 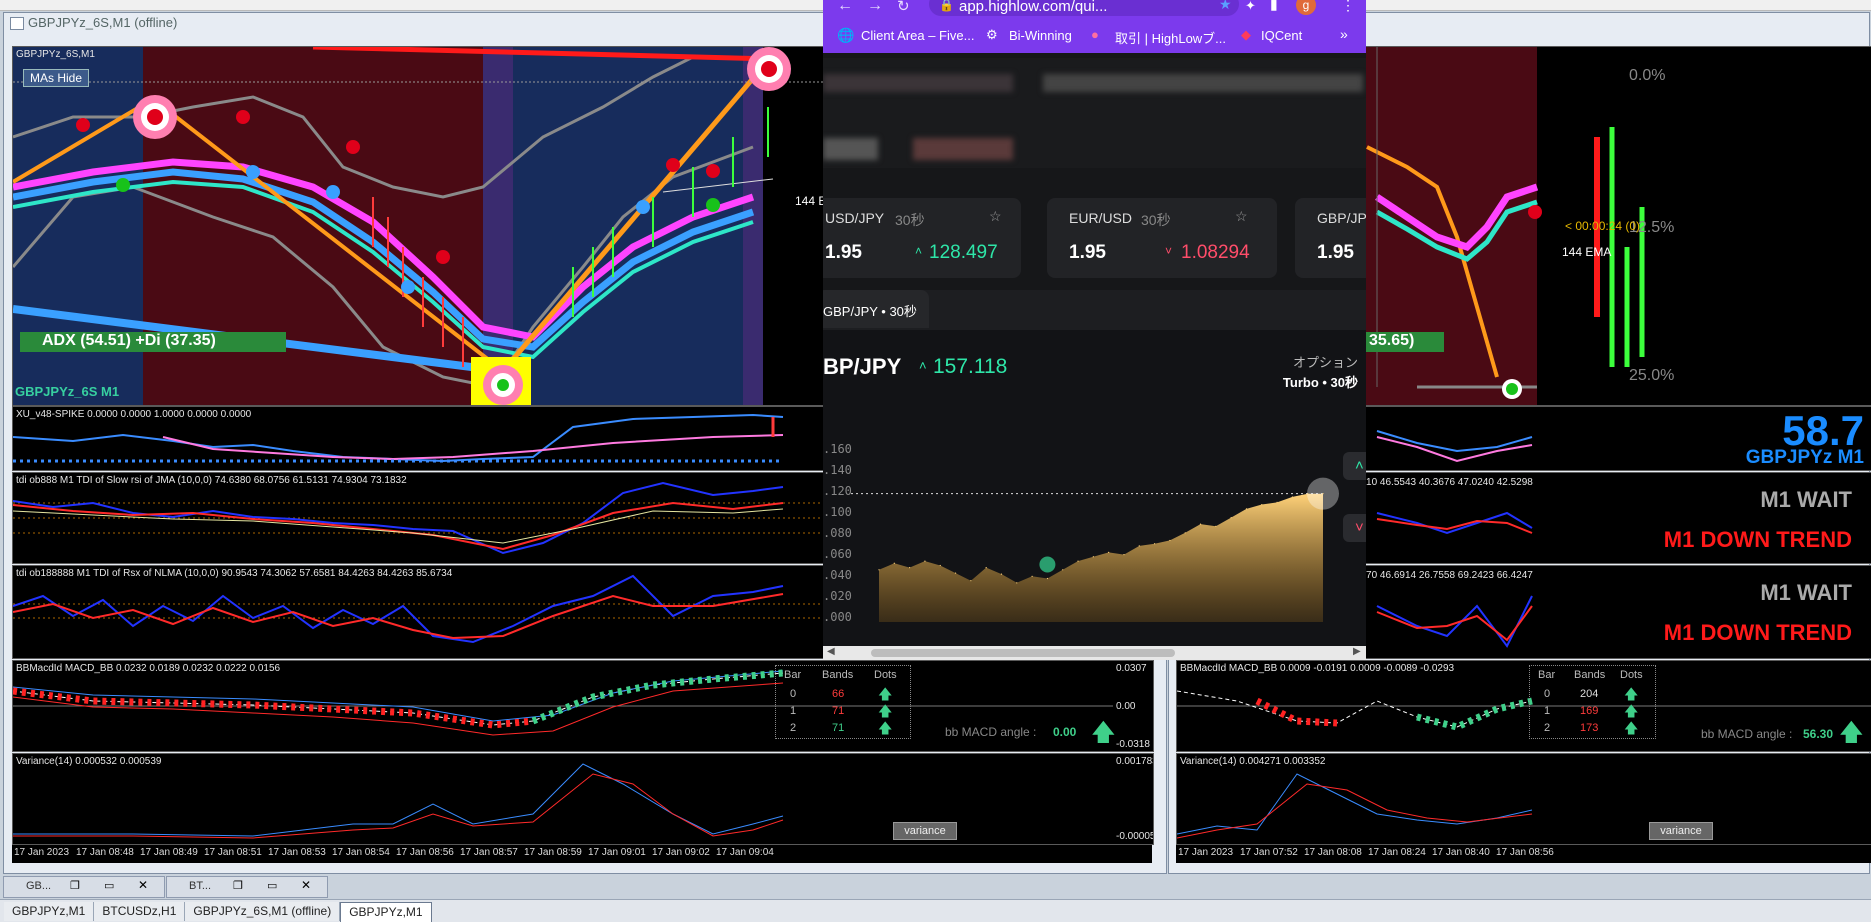 I want to click on time-tick: 17 Jan 08:51, so click(x=233, y=852).